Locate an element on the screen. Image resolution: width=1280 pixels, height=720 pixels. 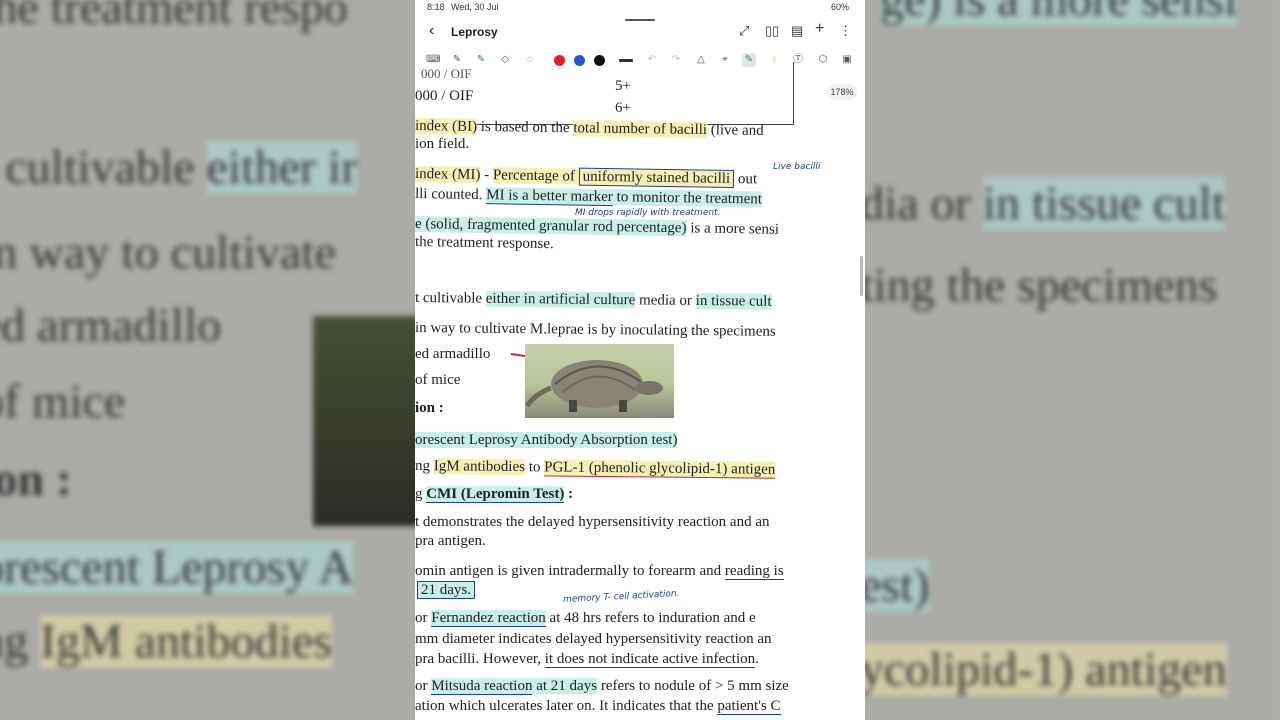
status-bar: 8:18 Wed, 30 Jul 60% is located at coordinates (640, 7).